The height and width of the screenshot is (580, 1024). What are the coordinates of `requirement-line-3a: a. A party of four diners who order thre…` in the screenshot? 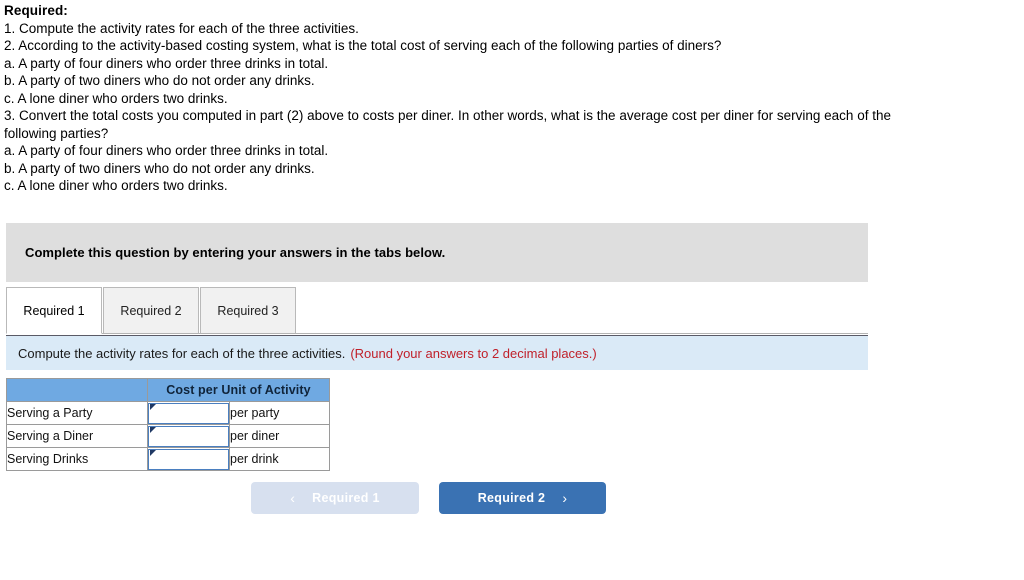 It's located at (166, 150).